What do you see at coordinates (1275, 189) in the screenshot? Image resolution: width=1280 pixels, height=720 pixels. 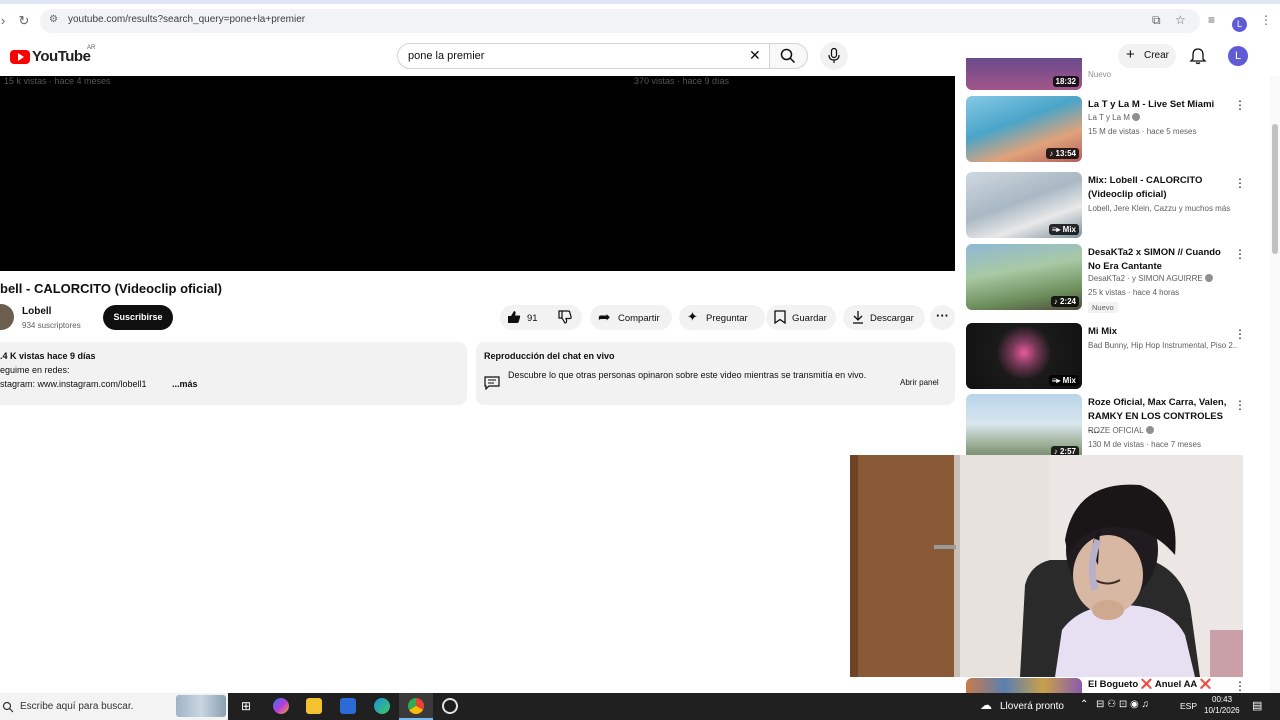 I see `scrollbar-thumb` at bounding box center [1275, 189].